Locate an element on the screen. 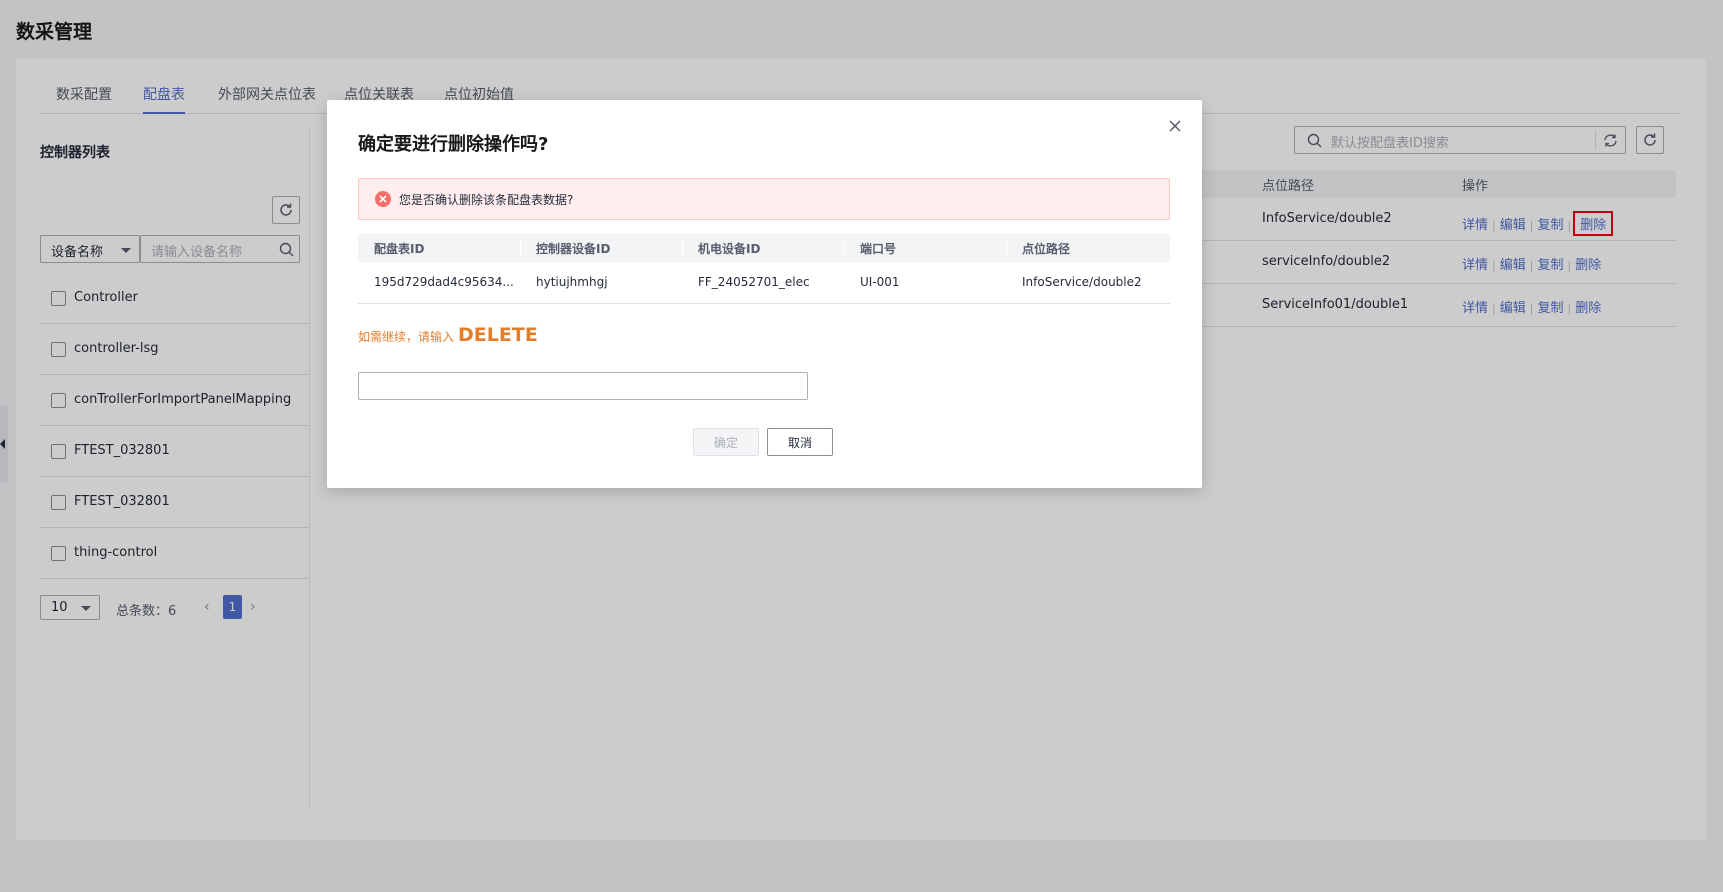 The height and width of the screenshot is (892, 1723). alert-message: 您是否确认删除该条配盘表数据? is located at coordinates (486, 200).